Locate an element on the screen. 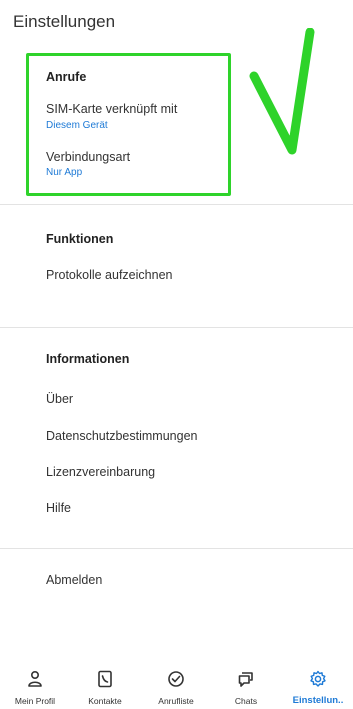 The height and width of the screenshot is (709, 353). nav-label-chats: Chats is located at coordinates (246, 701).